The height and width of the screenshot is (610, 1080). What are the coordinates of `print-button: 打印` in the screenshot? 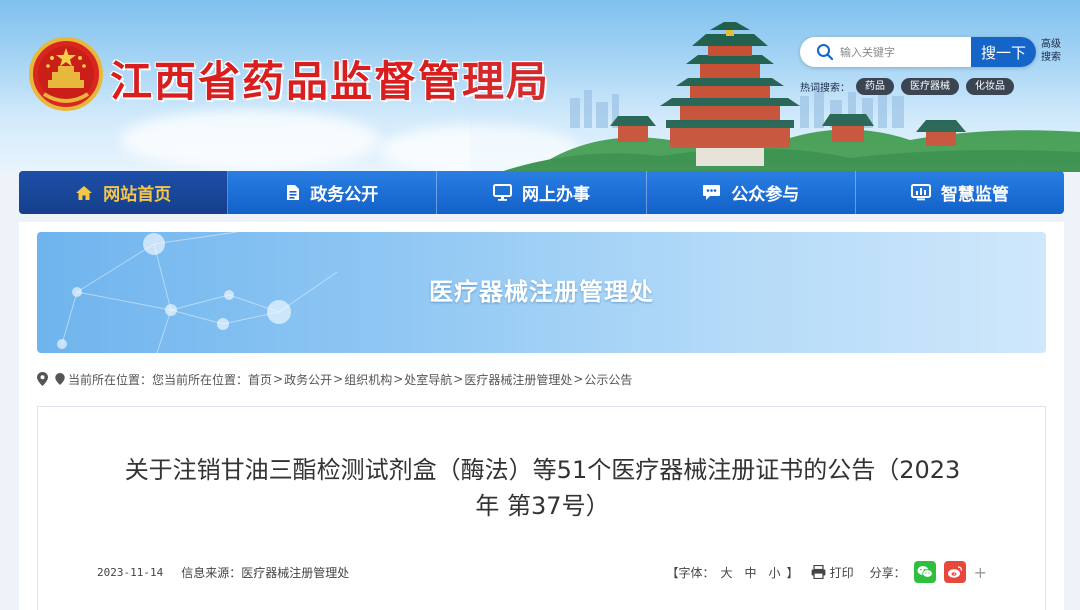 It's located at (832, 572).